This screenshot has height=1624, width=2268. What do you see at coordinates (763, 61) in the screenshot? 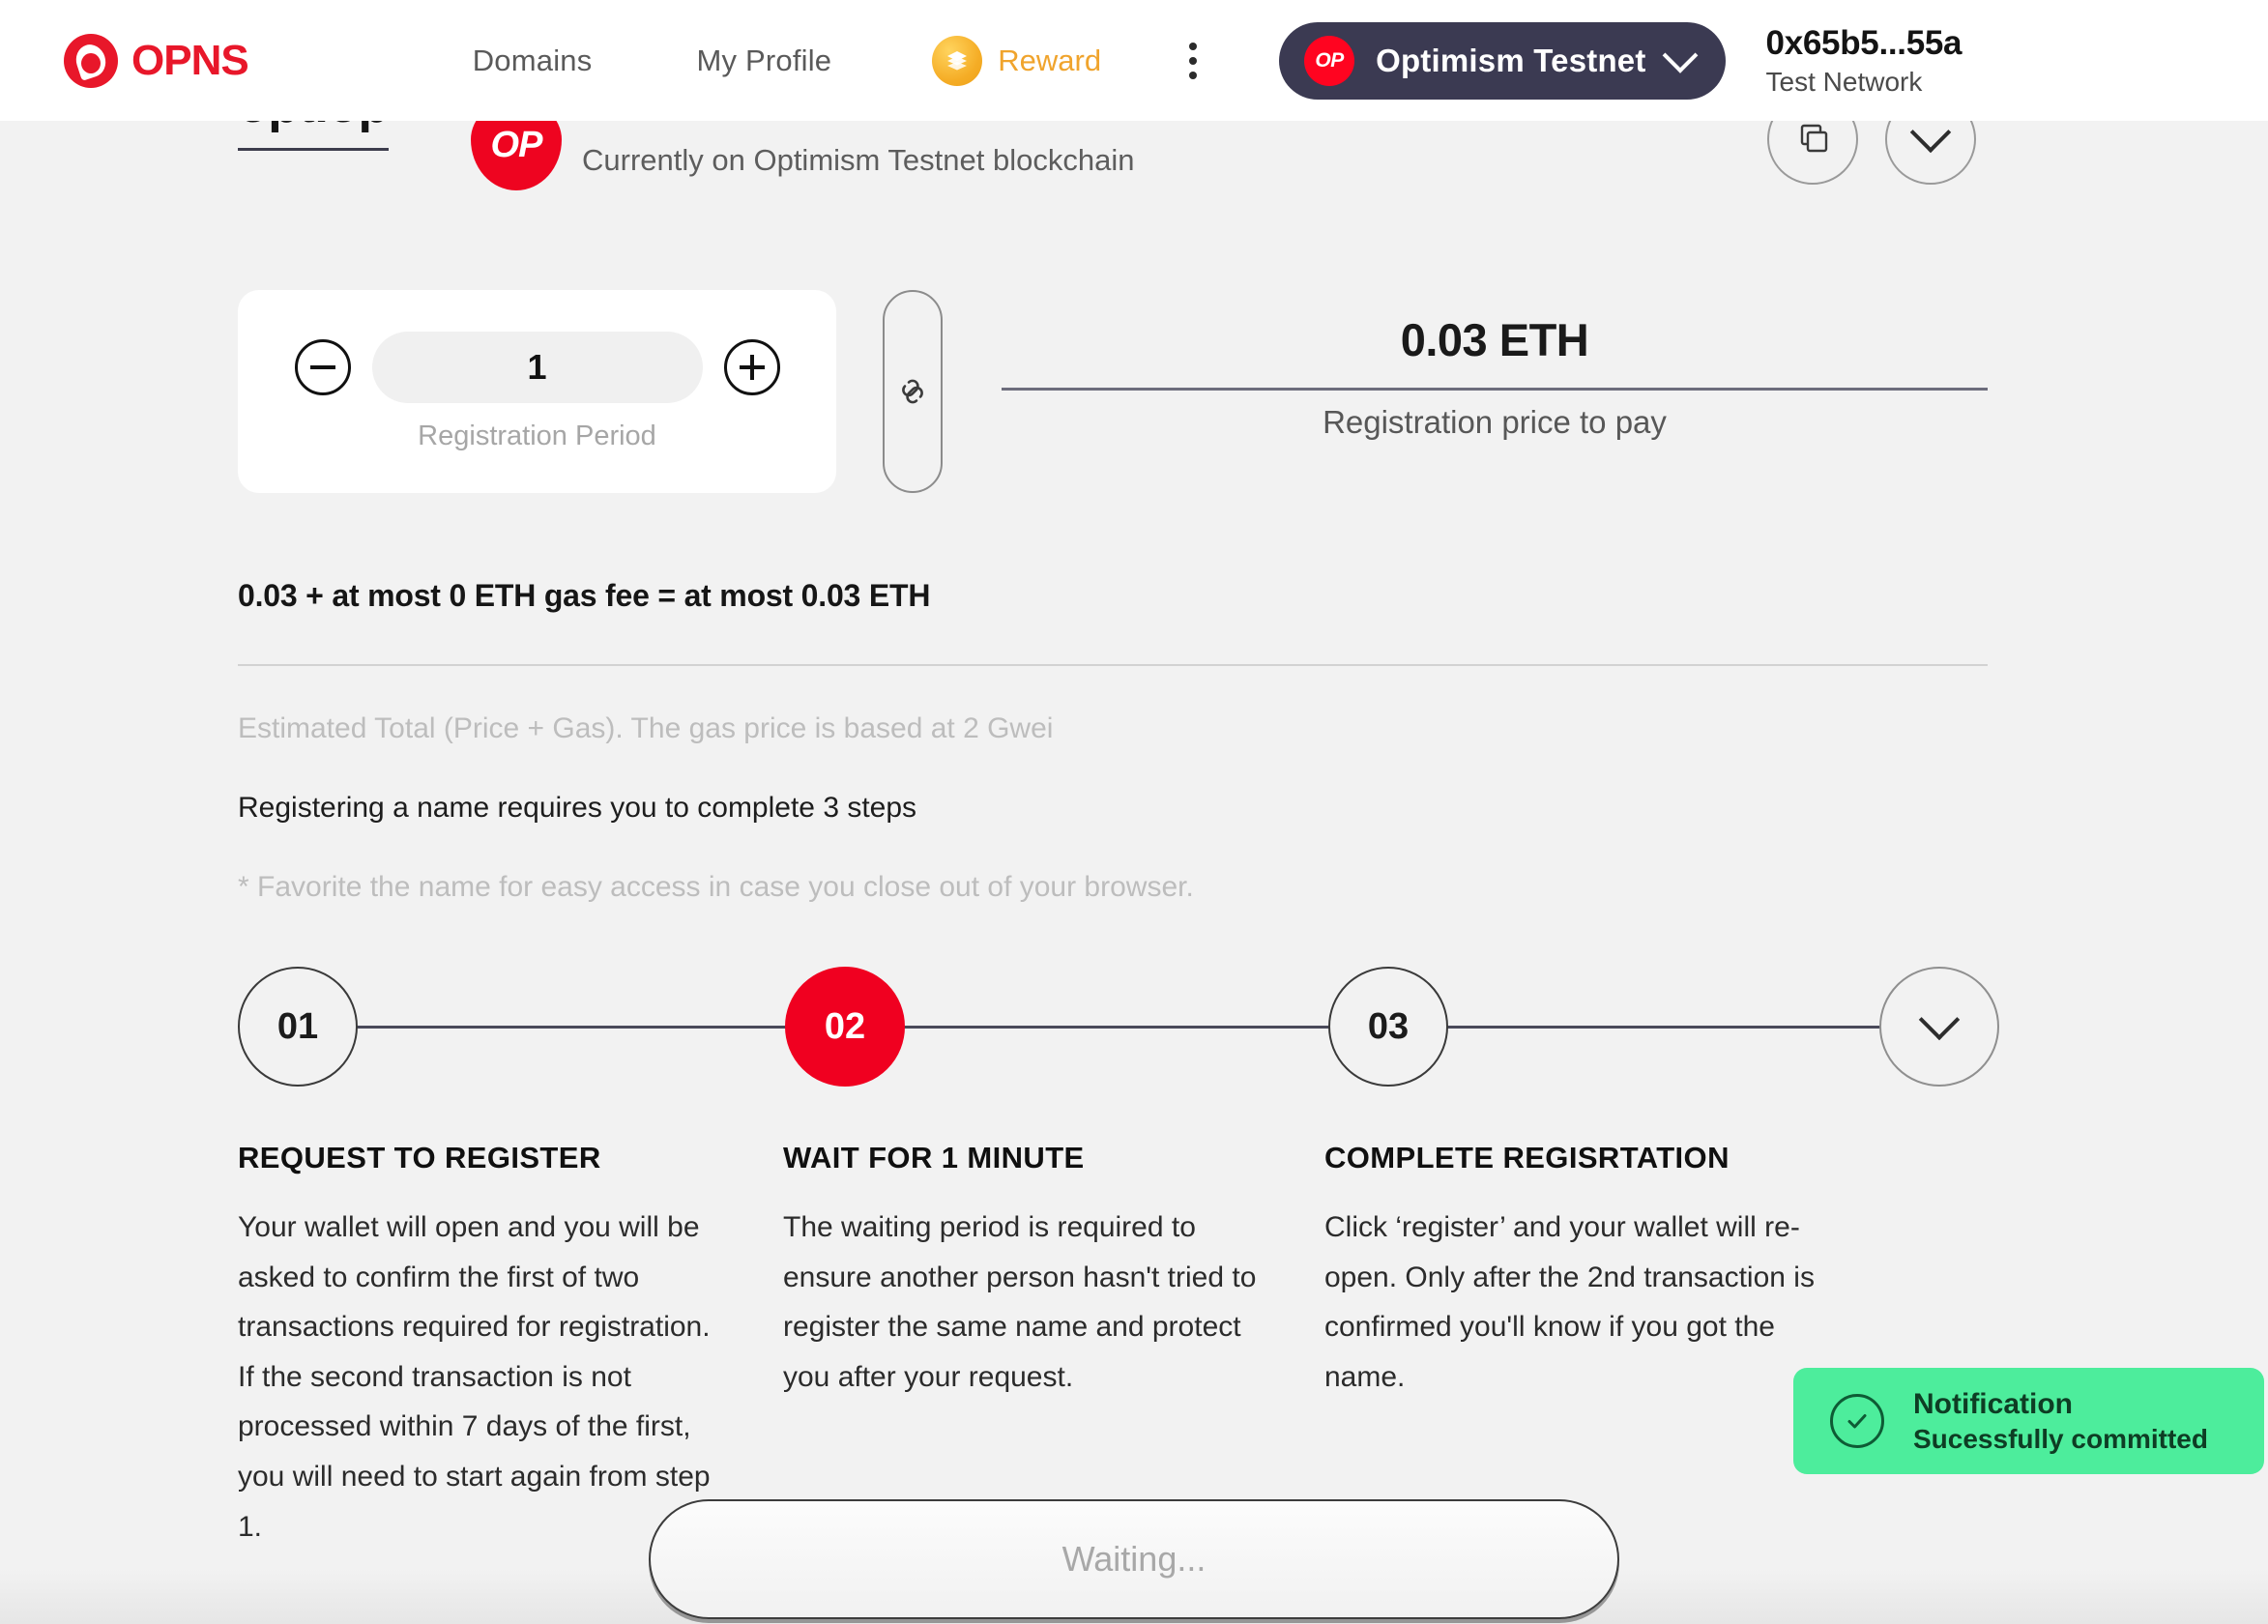
I see `nav-my-profile: My Profile` at bounding box center [763, 61].